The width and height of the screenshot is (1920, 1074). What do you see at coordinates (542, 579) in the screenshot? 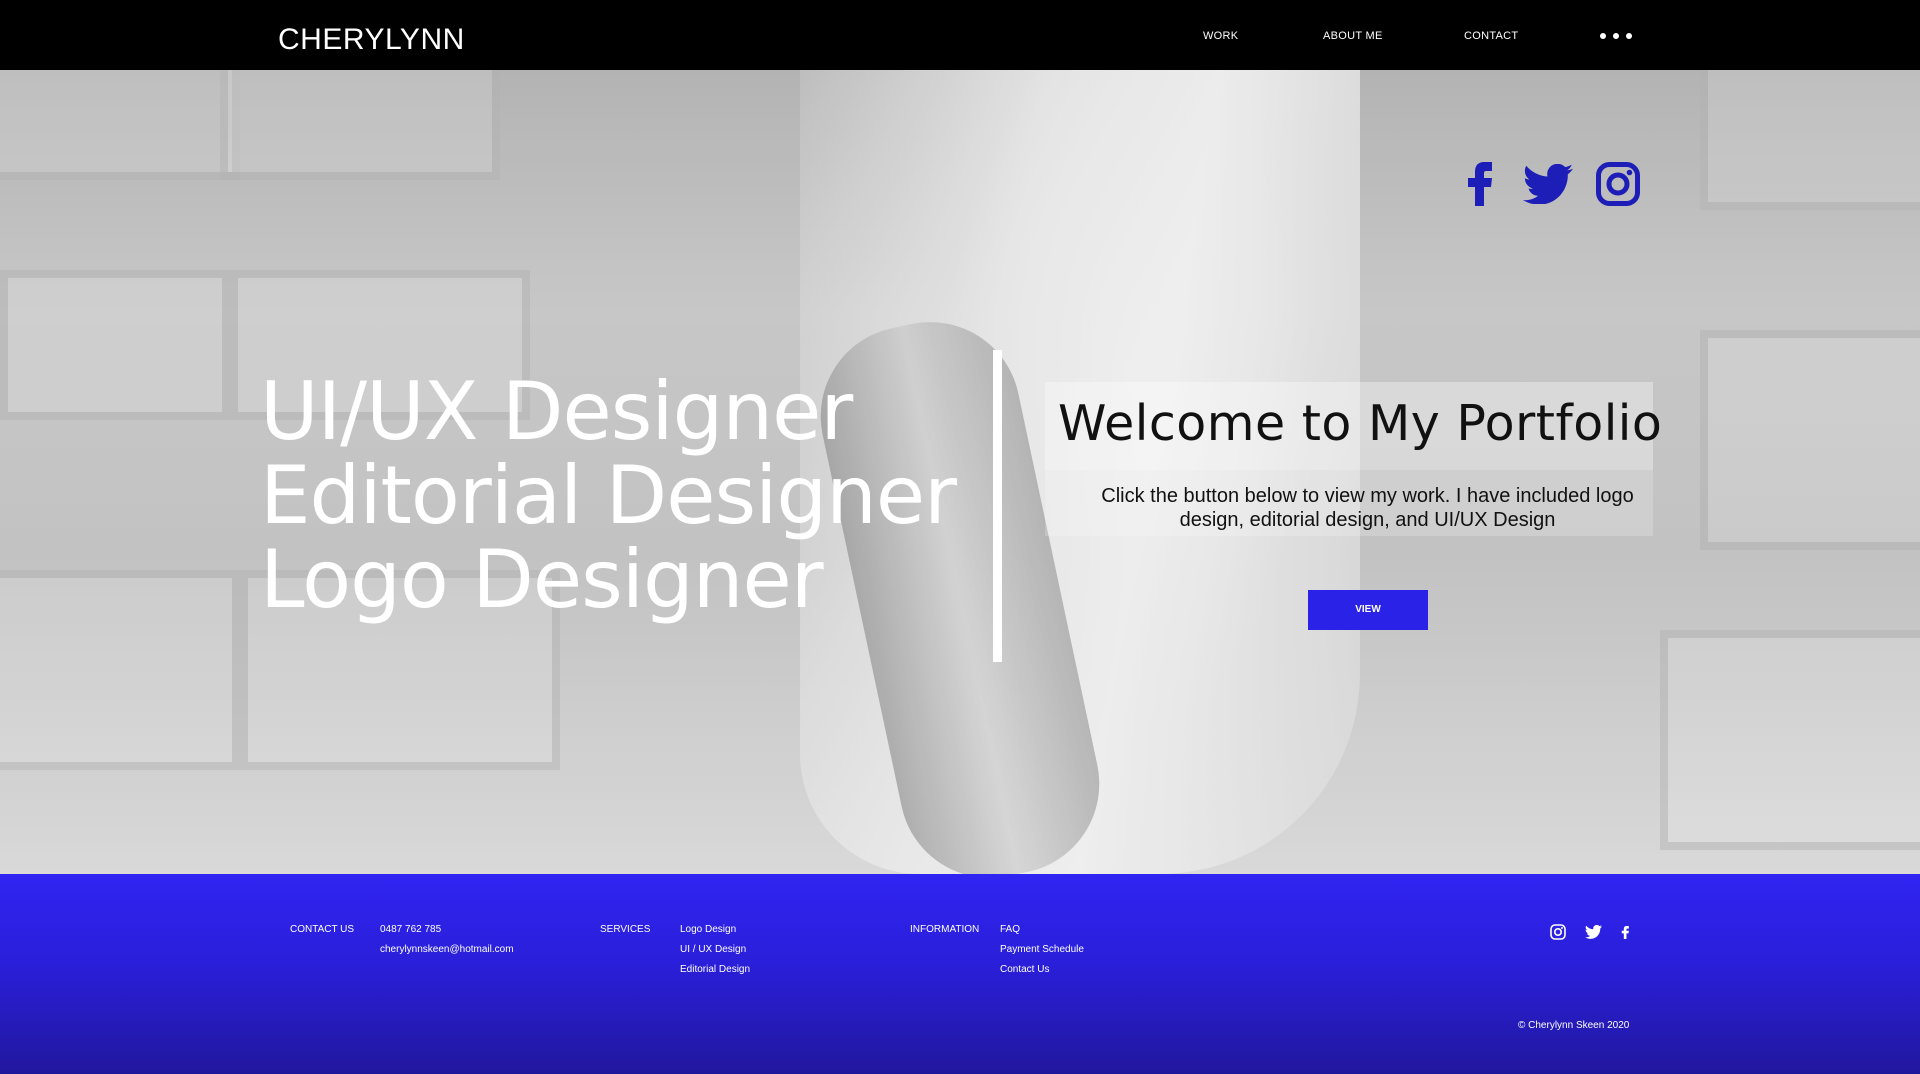
I see `role-line: Logo Designer` at bounding box center [542, 579].